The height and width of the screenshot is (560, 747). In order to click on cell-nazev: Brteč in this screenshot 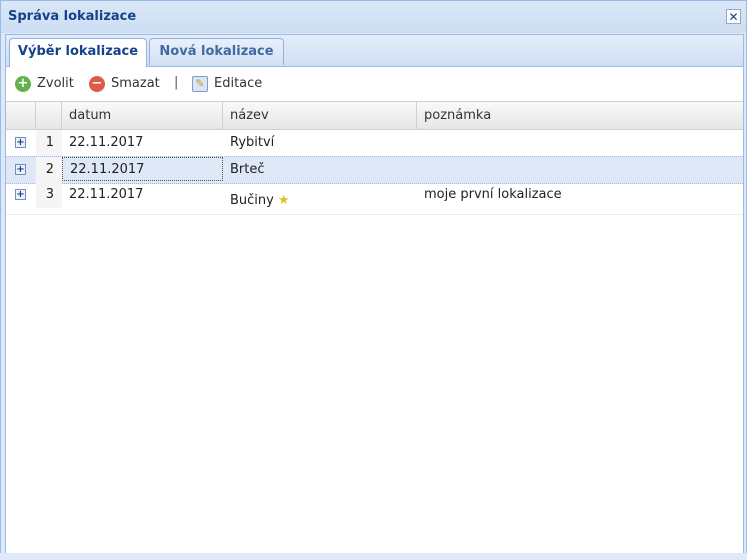, I will do `click(320, 170)`.